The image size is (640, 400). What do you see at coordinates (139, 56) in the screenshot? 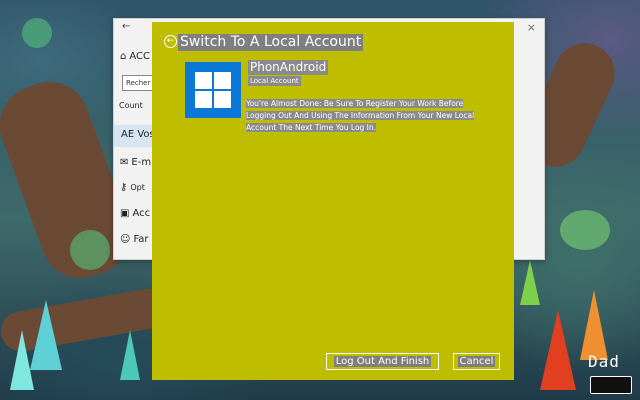
I see `home-label: ACC` at bounding box center [139, 56].